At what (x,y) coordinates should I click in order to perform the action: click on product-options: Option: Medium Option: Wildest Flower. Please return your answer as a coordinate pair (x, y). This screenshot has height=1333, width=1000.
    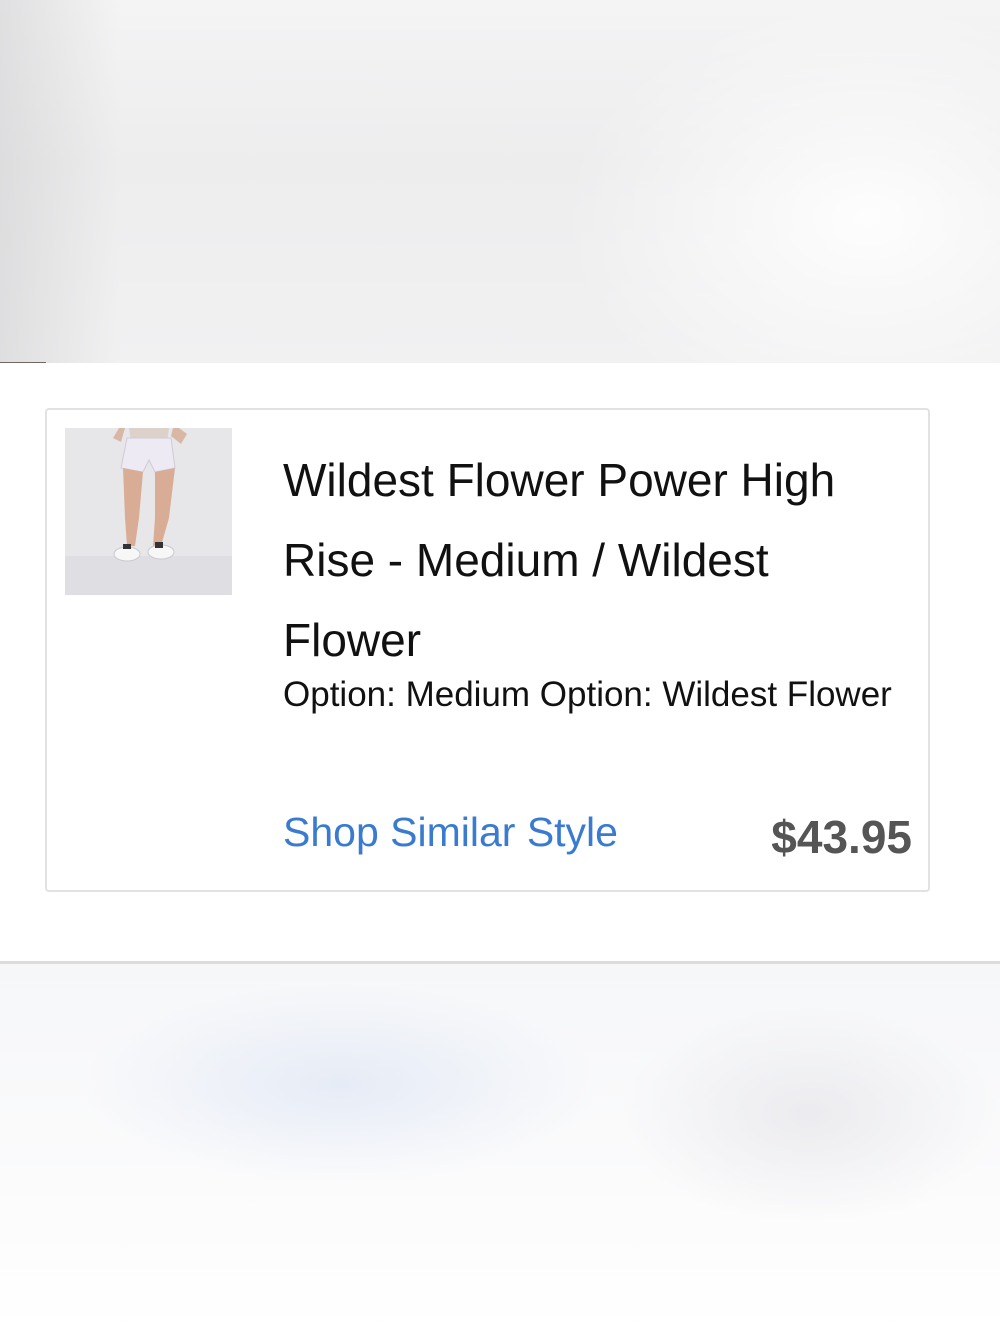
    Looking at the image, I should click on (587, 694).